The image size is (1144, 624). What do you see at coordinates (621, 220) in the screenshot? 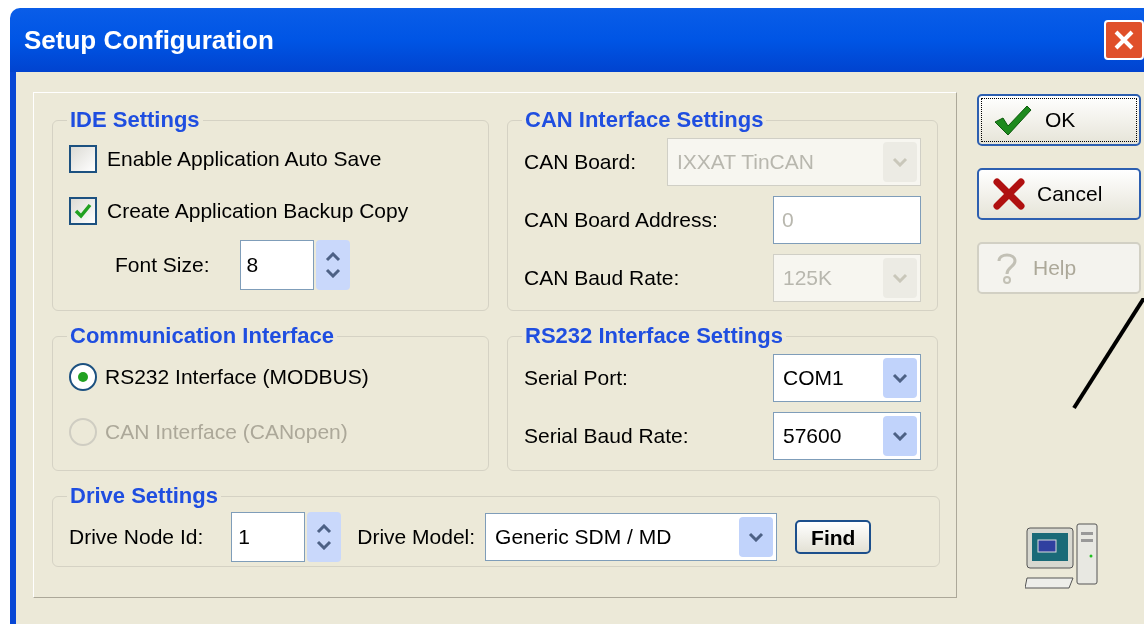
I see `field-label: CAN Board Address:` at bounding box center [621, 220].